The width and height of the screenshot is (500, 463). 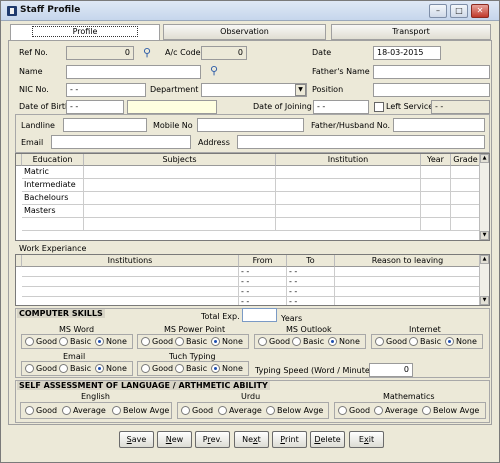 I want to click on name-field, so click(x=133, y=72).